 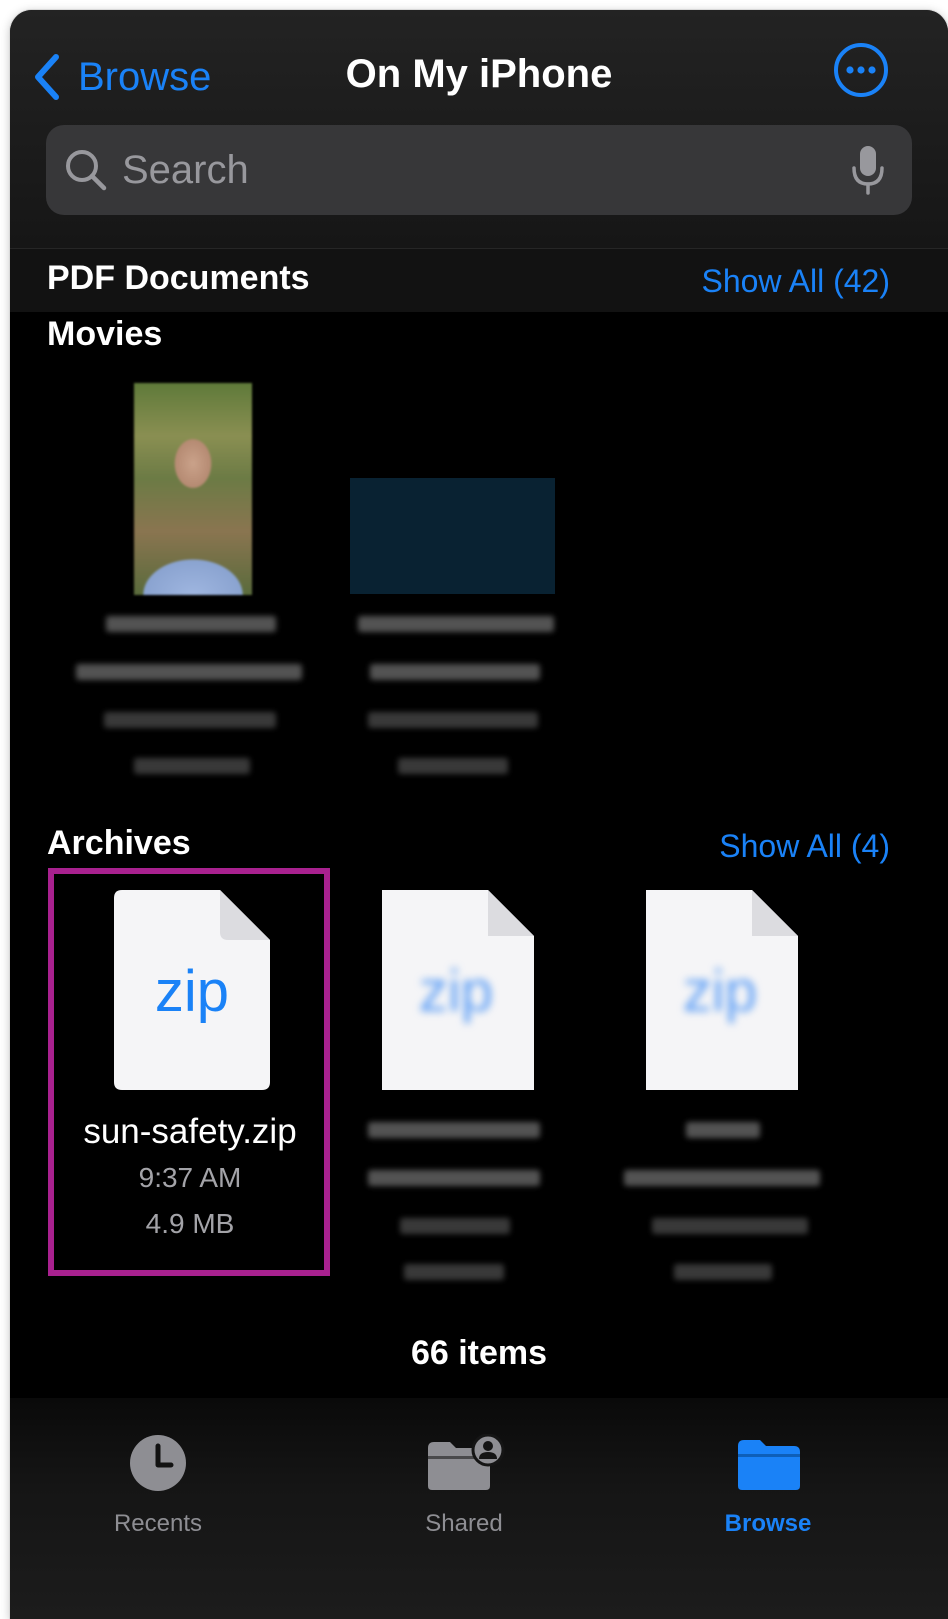 I want to click on folder-icon, so click(x=769, y=1465).